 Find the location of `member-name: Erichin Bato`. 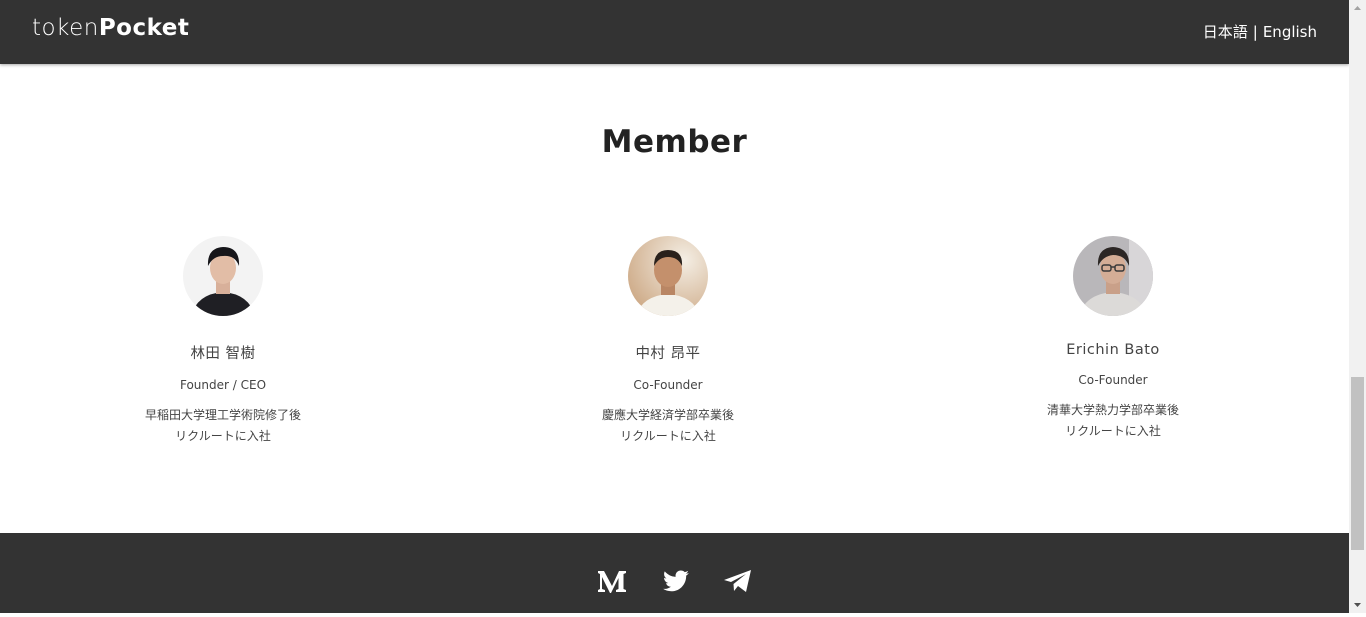

member-name: Erichin Bato is located at coordinates (1113, 350).